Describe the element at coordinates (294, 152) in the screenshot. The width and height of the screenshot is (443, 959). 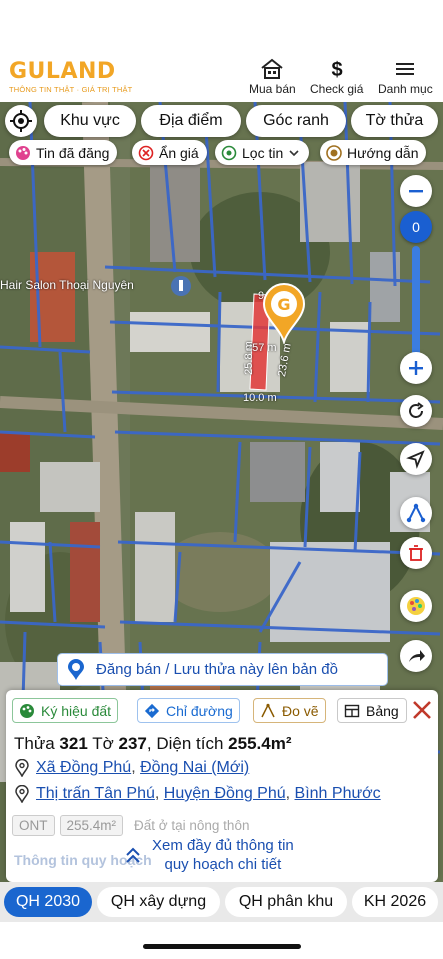
I see `chevron-down-icon` at that location.